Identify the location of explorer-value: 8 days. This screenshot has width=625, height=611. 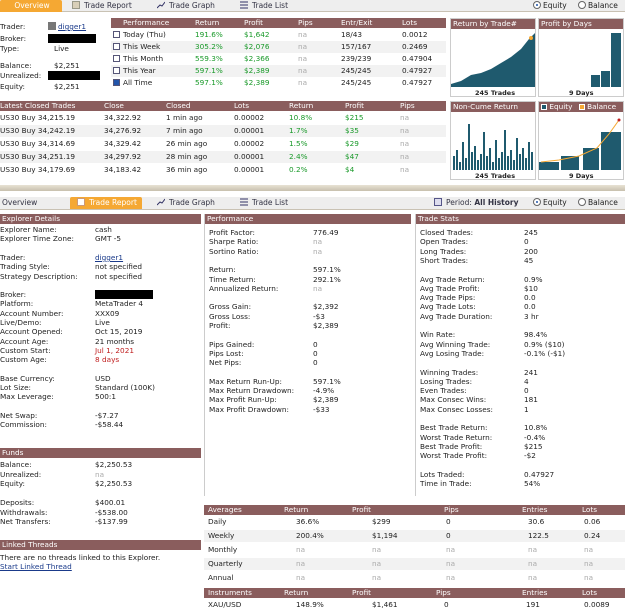
(107, 360).